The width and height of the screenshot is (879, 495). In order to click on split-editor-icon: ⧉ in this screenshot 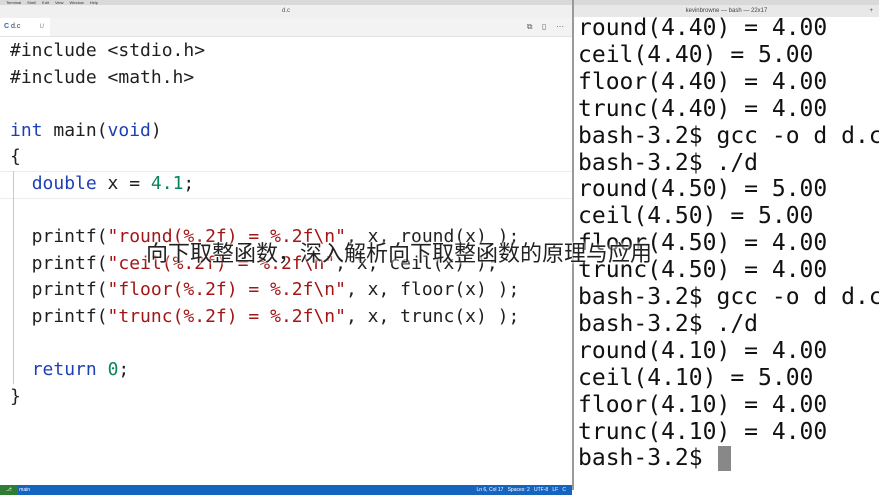, I will do `click(530, 26)`.